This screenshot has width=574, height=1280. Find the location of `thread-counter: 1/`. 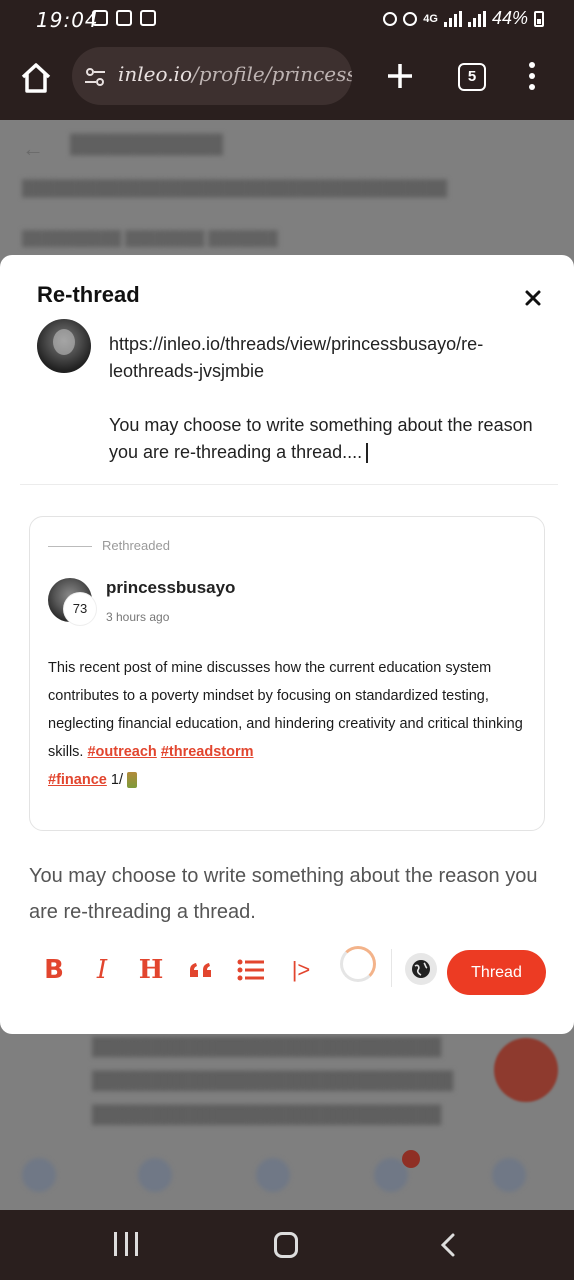

thread-counter: 1/ is located at coordinates (116, 780).